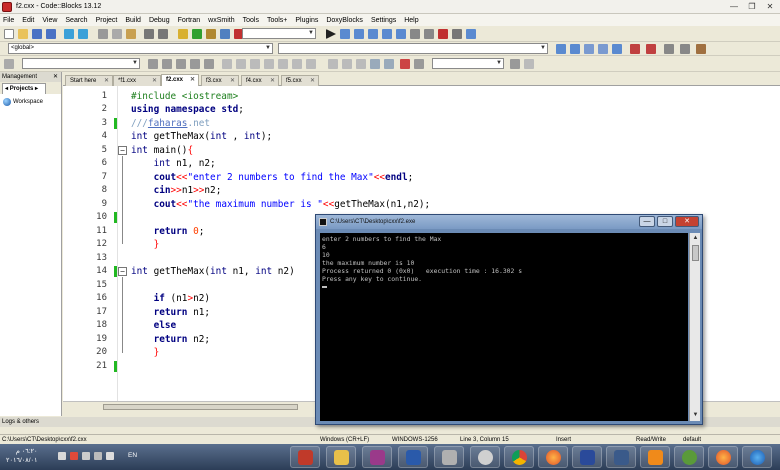 Image resolution: width=780 pixels, height=470 pixels. I want to click on redo-icon, so click(83, 34).